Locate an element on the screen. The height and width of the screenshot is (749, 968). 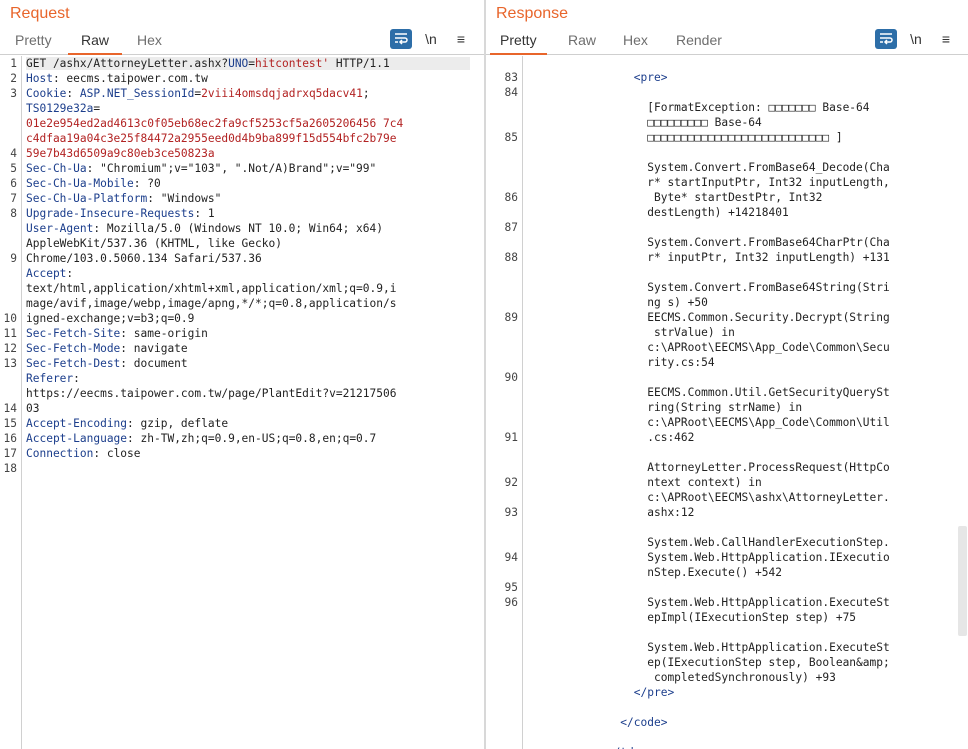
response-newline-button: \n is located at coordinates (916, 39).